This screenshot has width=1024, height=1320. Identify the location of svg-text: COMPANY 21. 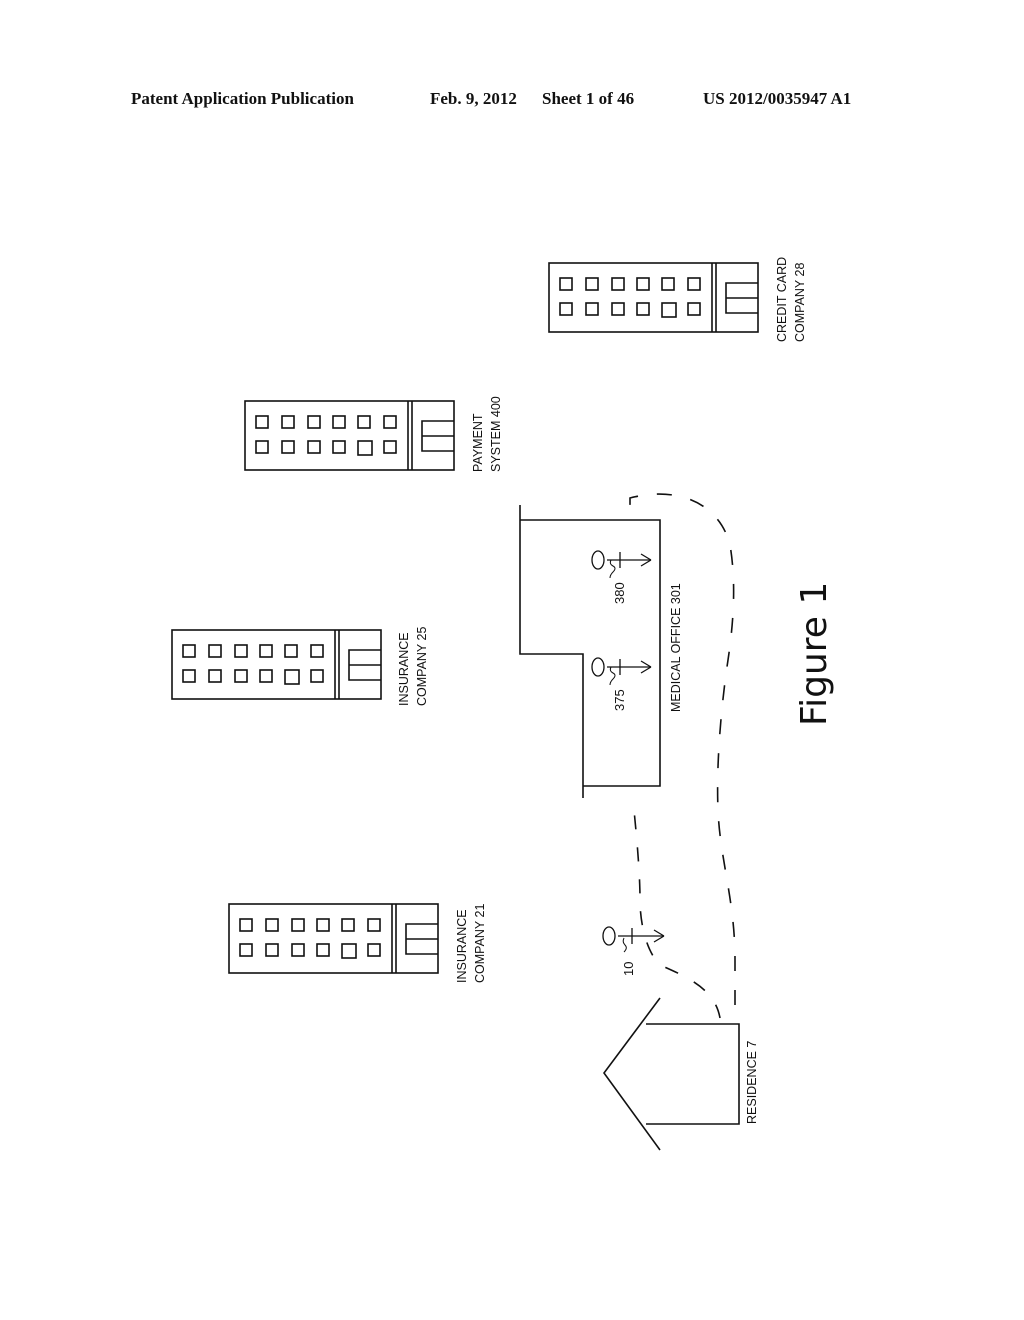
(480, 943).